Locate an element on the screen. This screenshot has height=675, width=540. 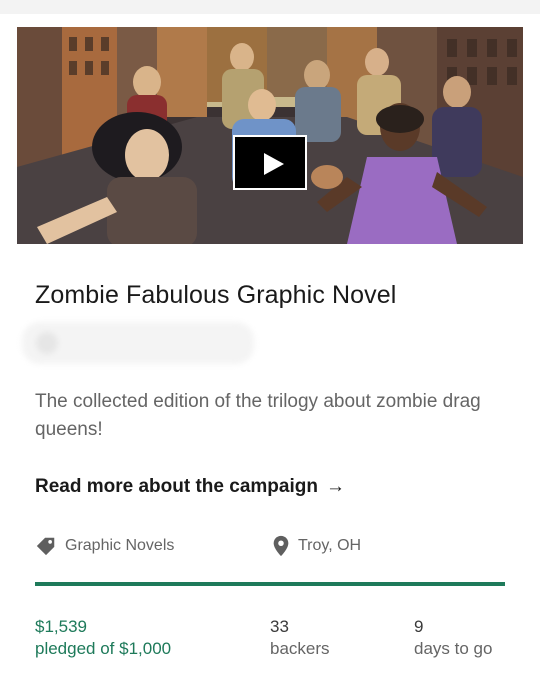
avatar is located at coordinates (47, 343).